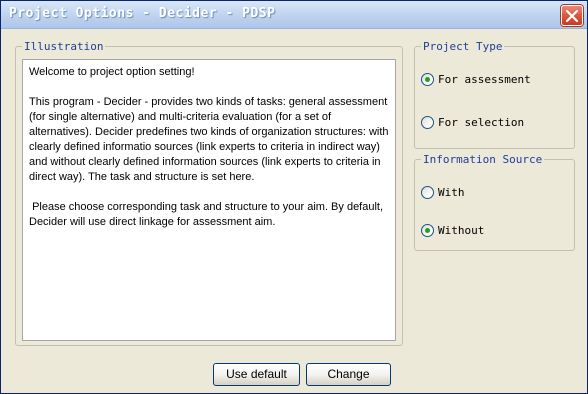  I want to click on close-button, so click(572, 15).